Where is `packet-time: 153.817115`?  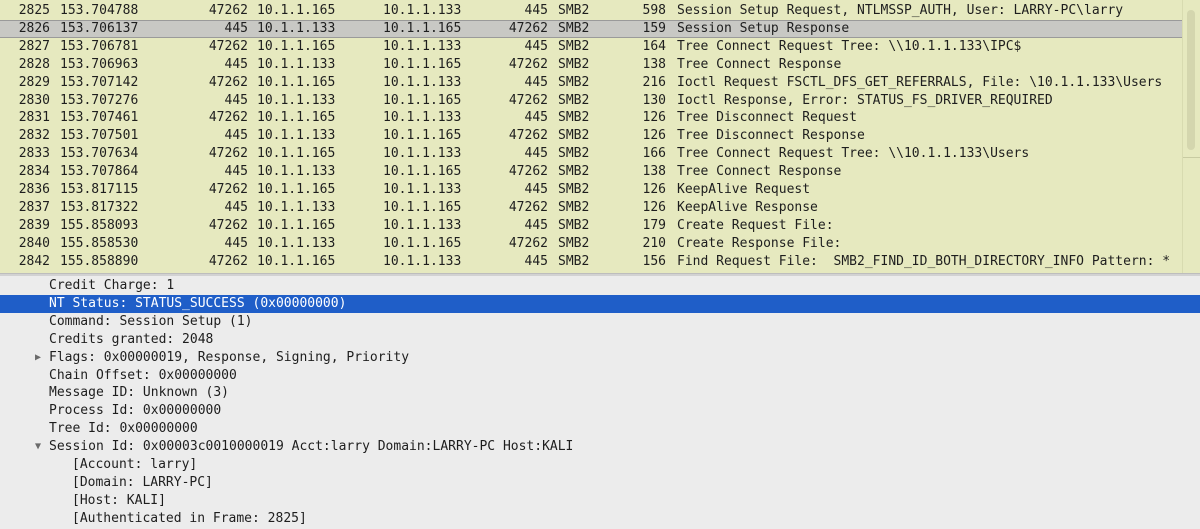 packet-time: 153.817115 is located at coordinates (99, 189).